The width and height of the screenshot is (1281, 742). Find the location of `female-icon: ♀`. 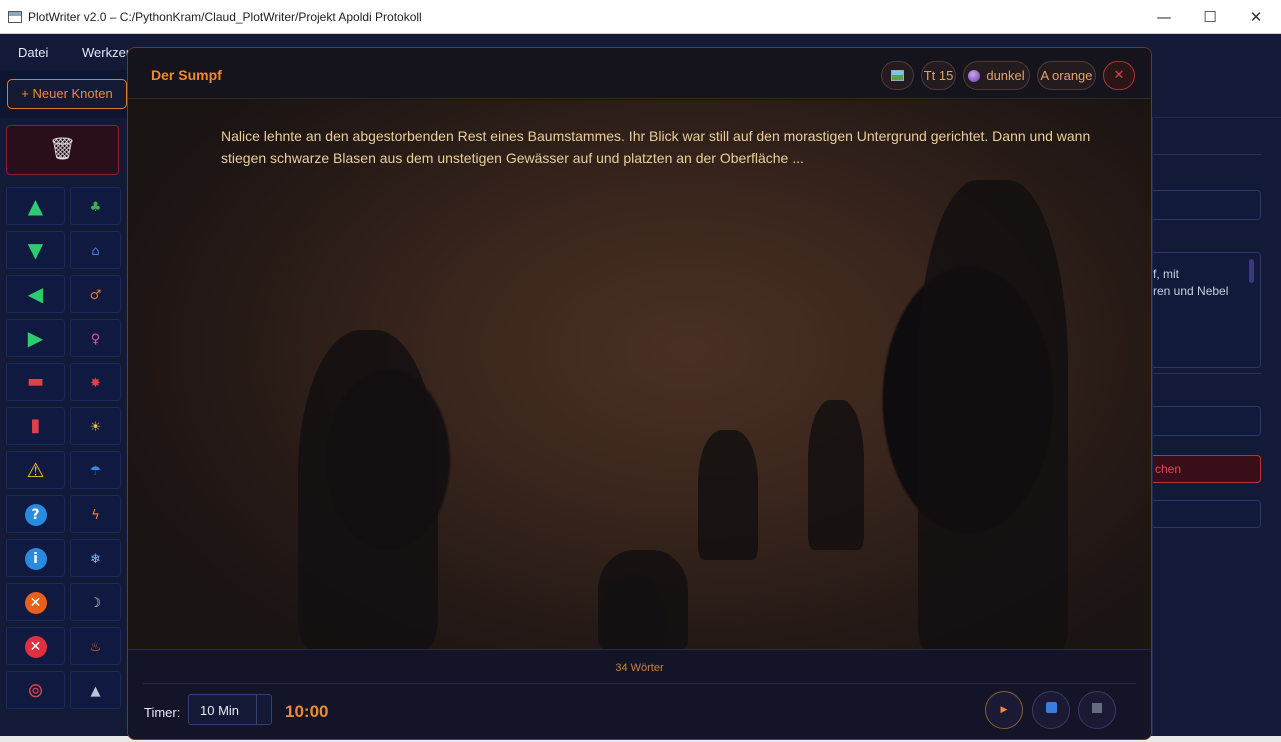

female-icon: ♀ is located at coordinates (95, 339).